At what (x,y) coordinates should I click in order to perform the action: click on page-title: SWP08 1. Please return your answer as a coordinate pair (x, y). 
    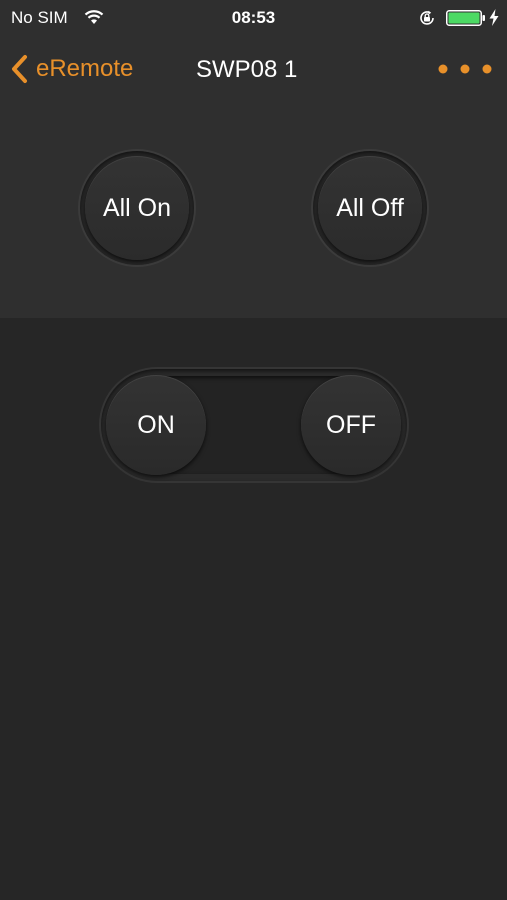
    Looking at the image, I should click on (247, 69).